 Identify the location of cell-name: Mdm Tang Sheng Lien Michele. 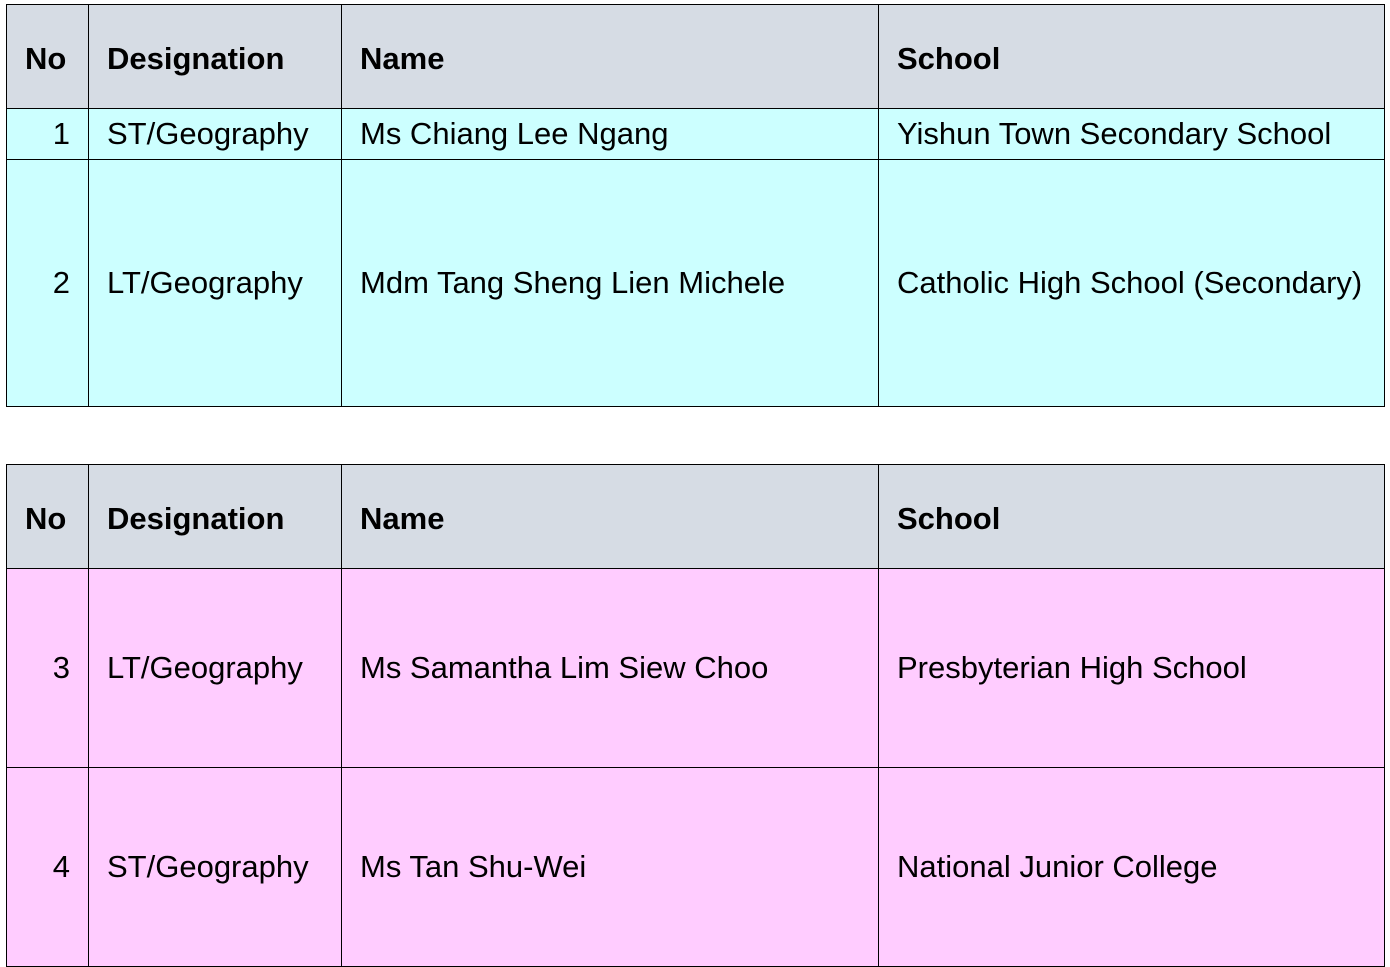
(610, 283).